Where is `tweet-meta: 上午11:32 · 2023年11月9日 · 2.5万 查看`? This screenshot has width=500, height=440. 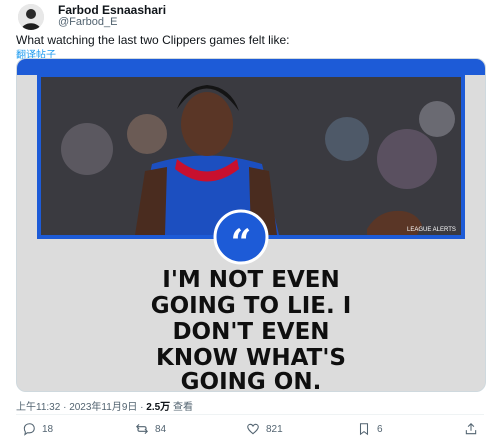 tweet-meta: 上午11:32 · 2023年11月9日 · 2.5万 查看 is located at coordinates (104, 407).